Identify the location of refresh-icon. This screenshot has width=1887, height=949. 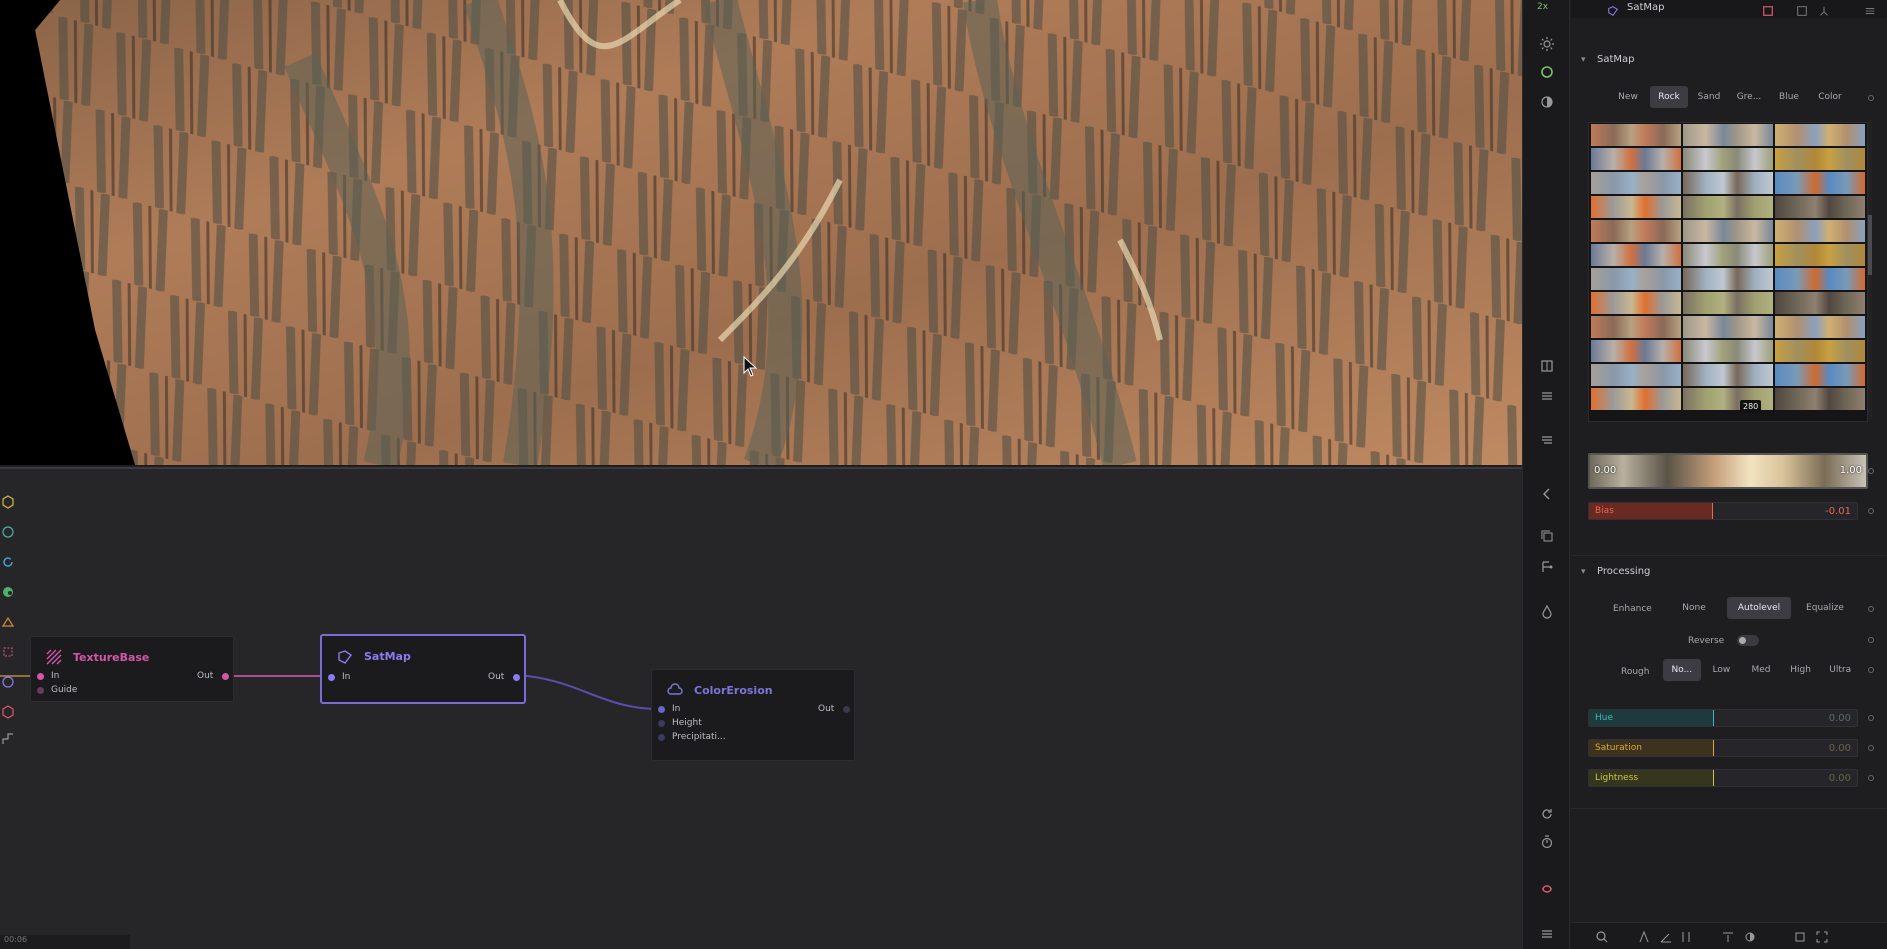
(1547, 814).